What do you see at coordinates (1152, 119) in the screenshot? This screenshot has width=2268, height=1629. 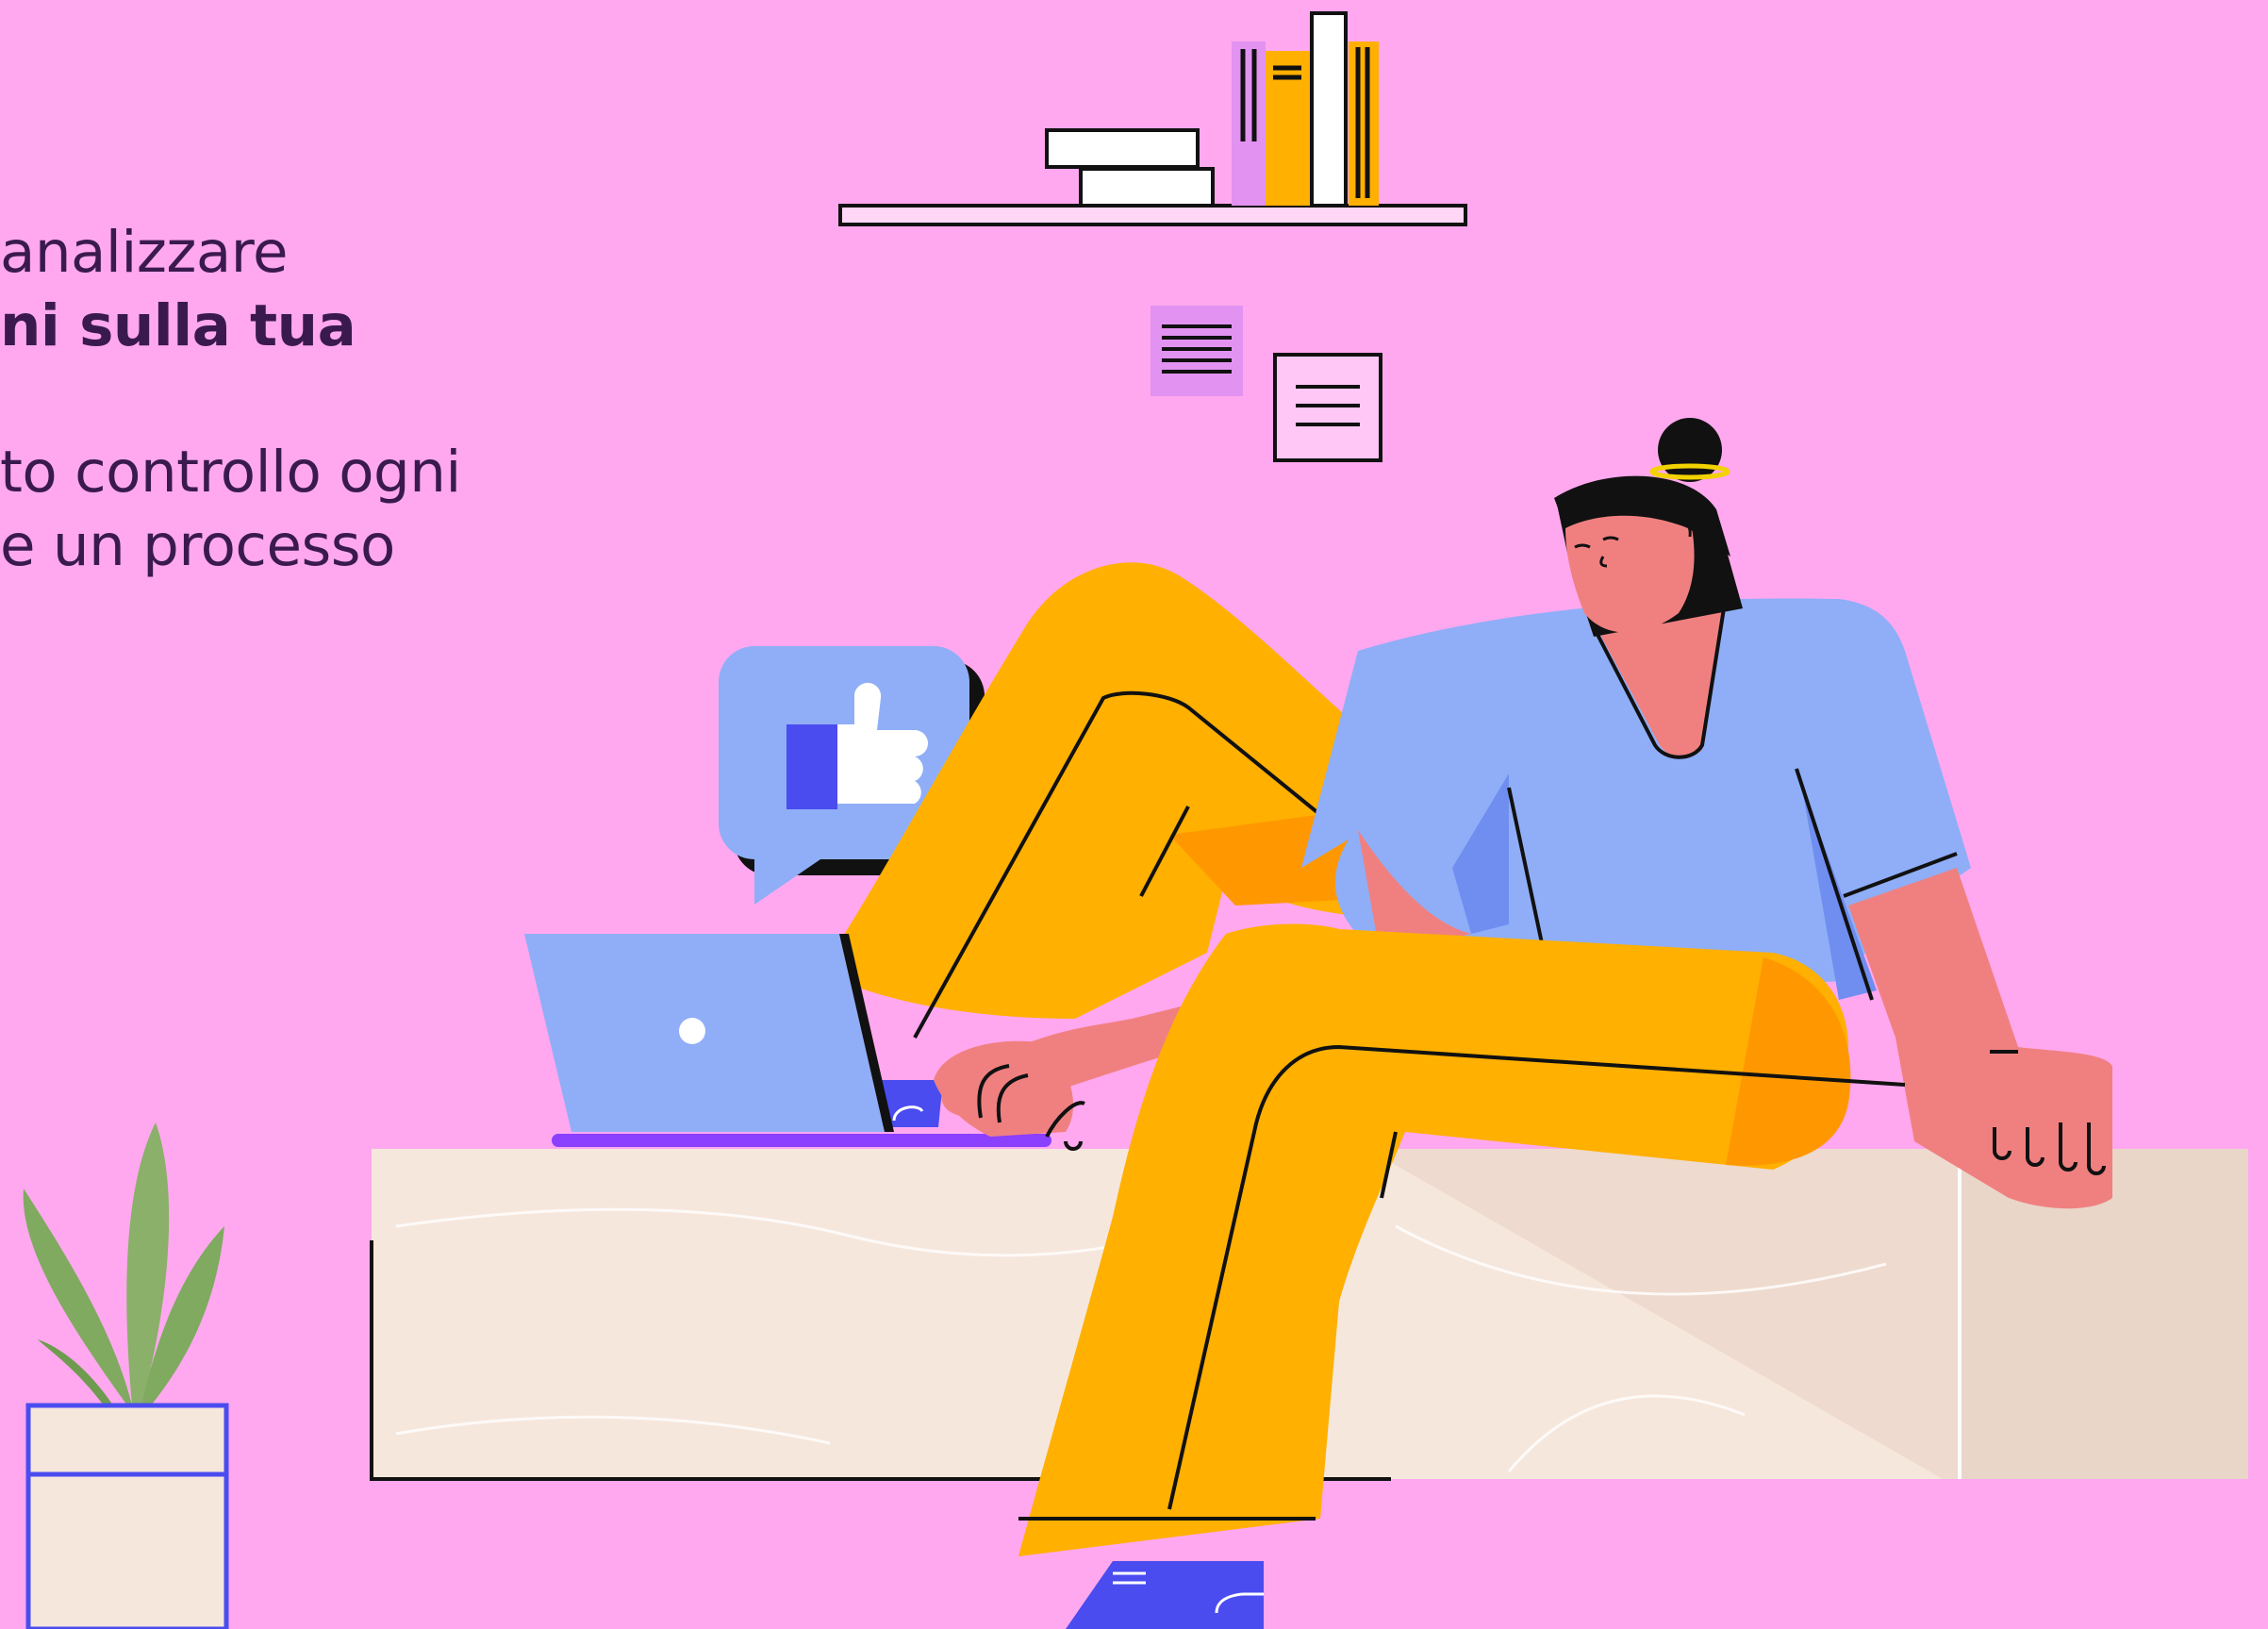 I see `bookshelf` at bounding box center [1152, 119].